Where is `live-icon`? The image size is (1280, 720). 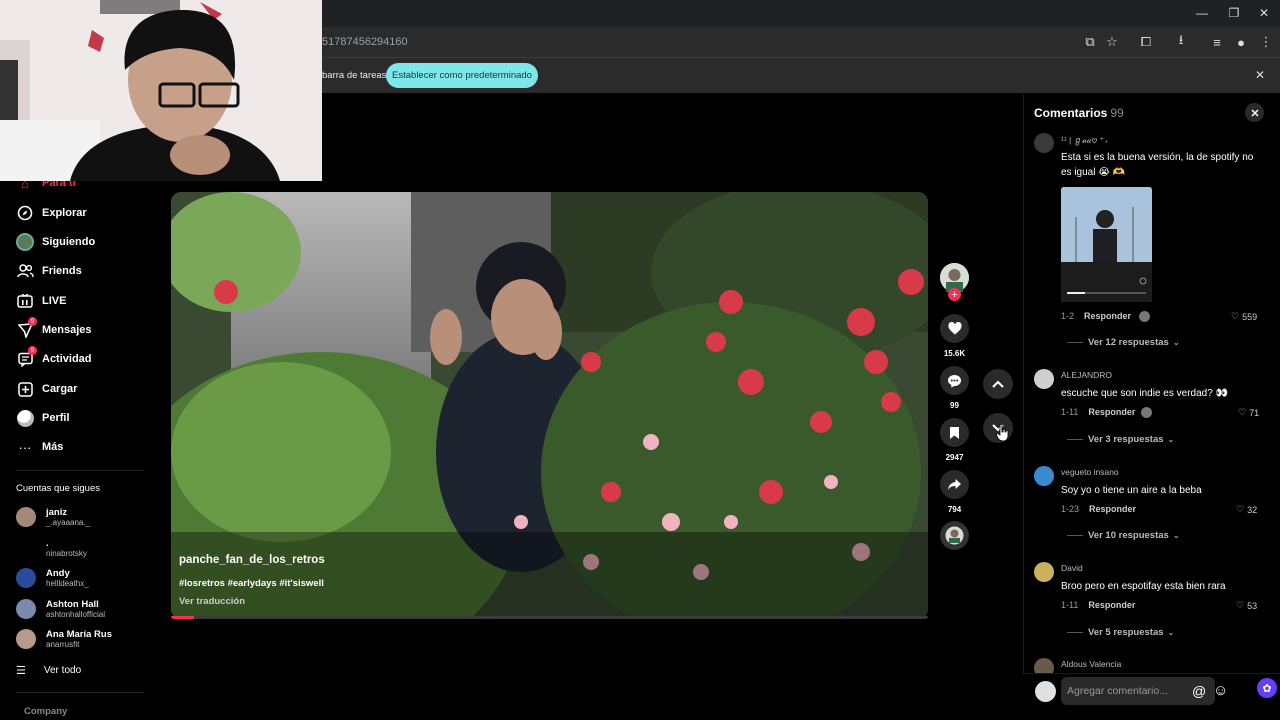 live-icon is located at coordinates (25, 301).